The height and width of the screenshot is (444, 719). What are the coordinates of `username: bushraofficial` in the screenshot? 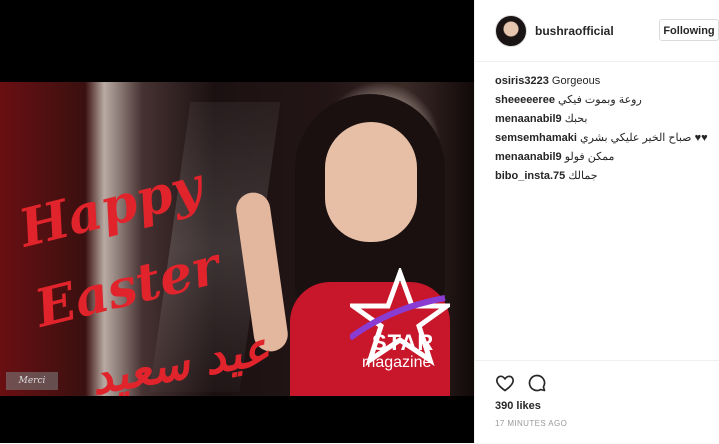 It's located at (574, 31).